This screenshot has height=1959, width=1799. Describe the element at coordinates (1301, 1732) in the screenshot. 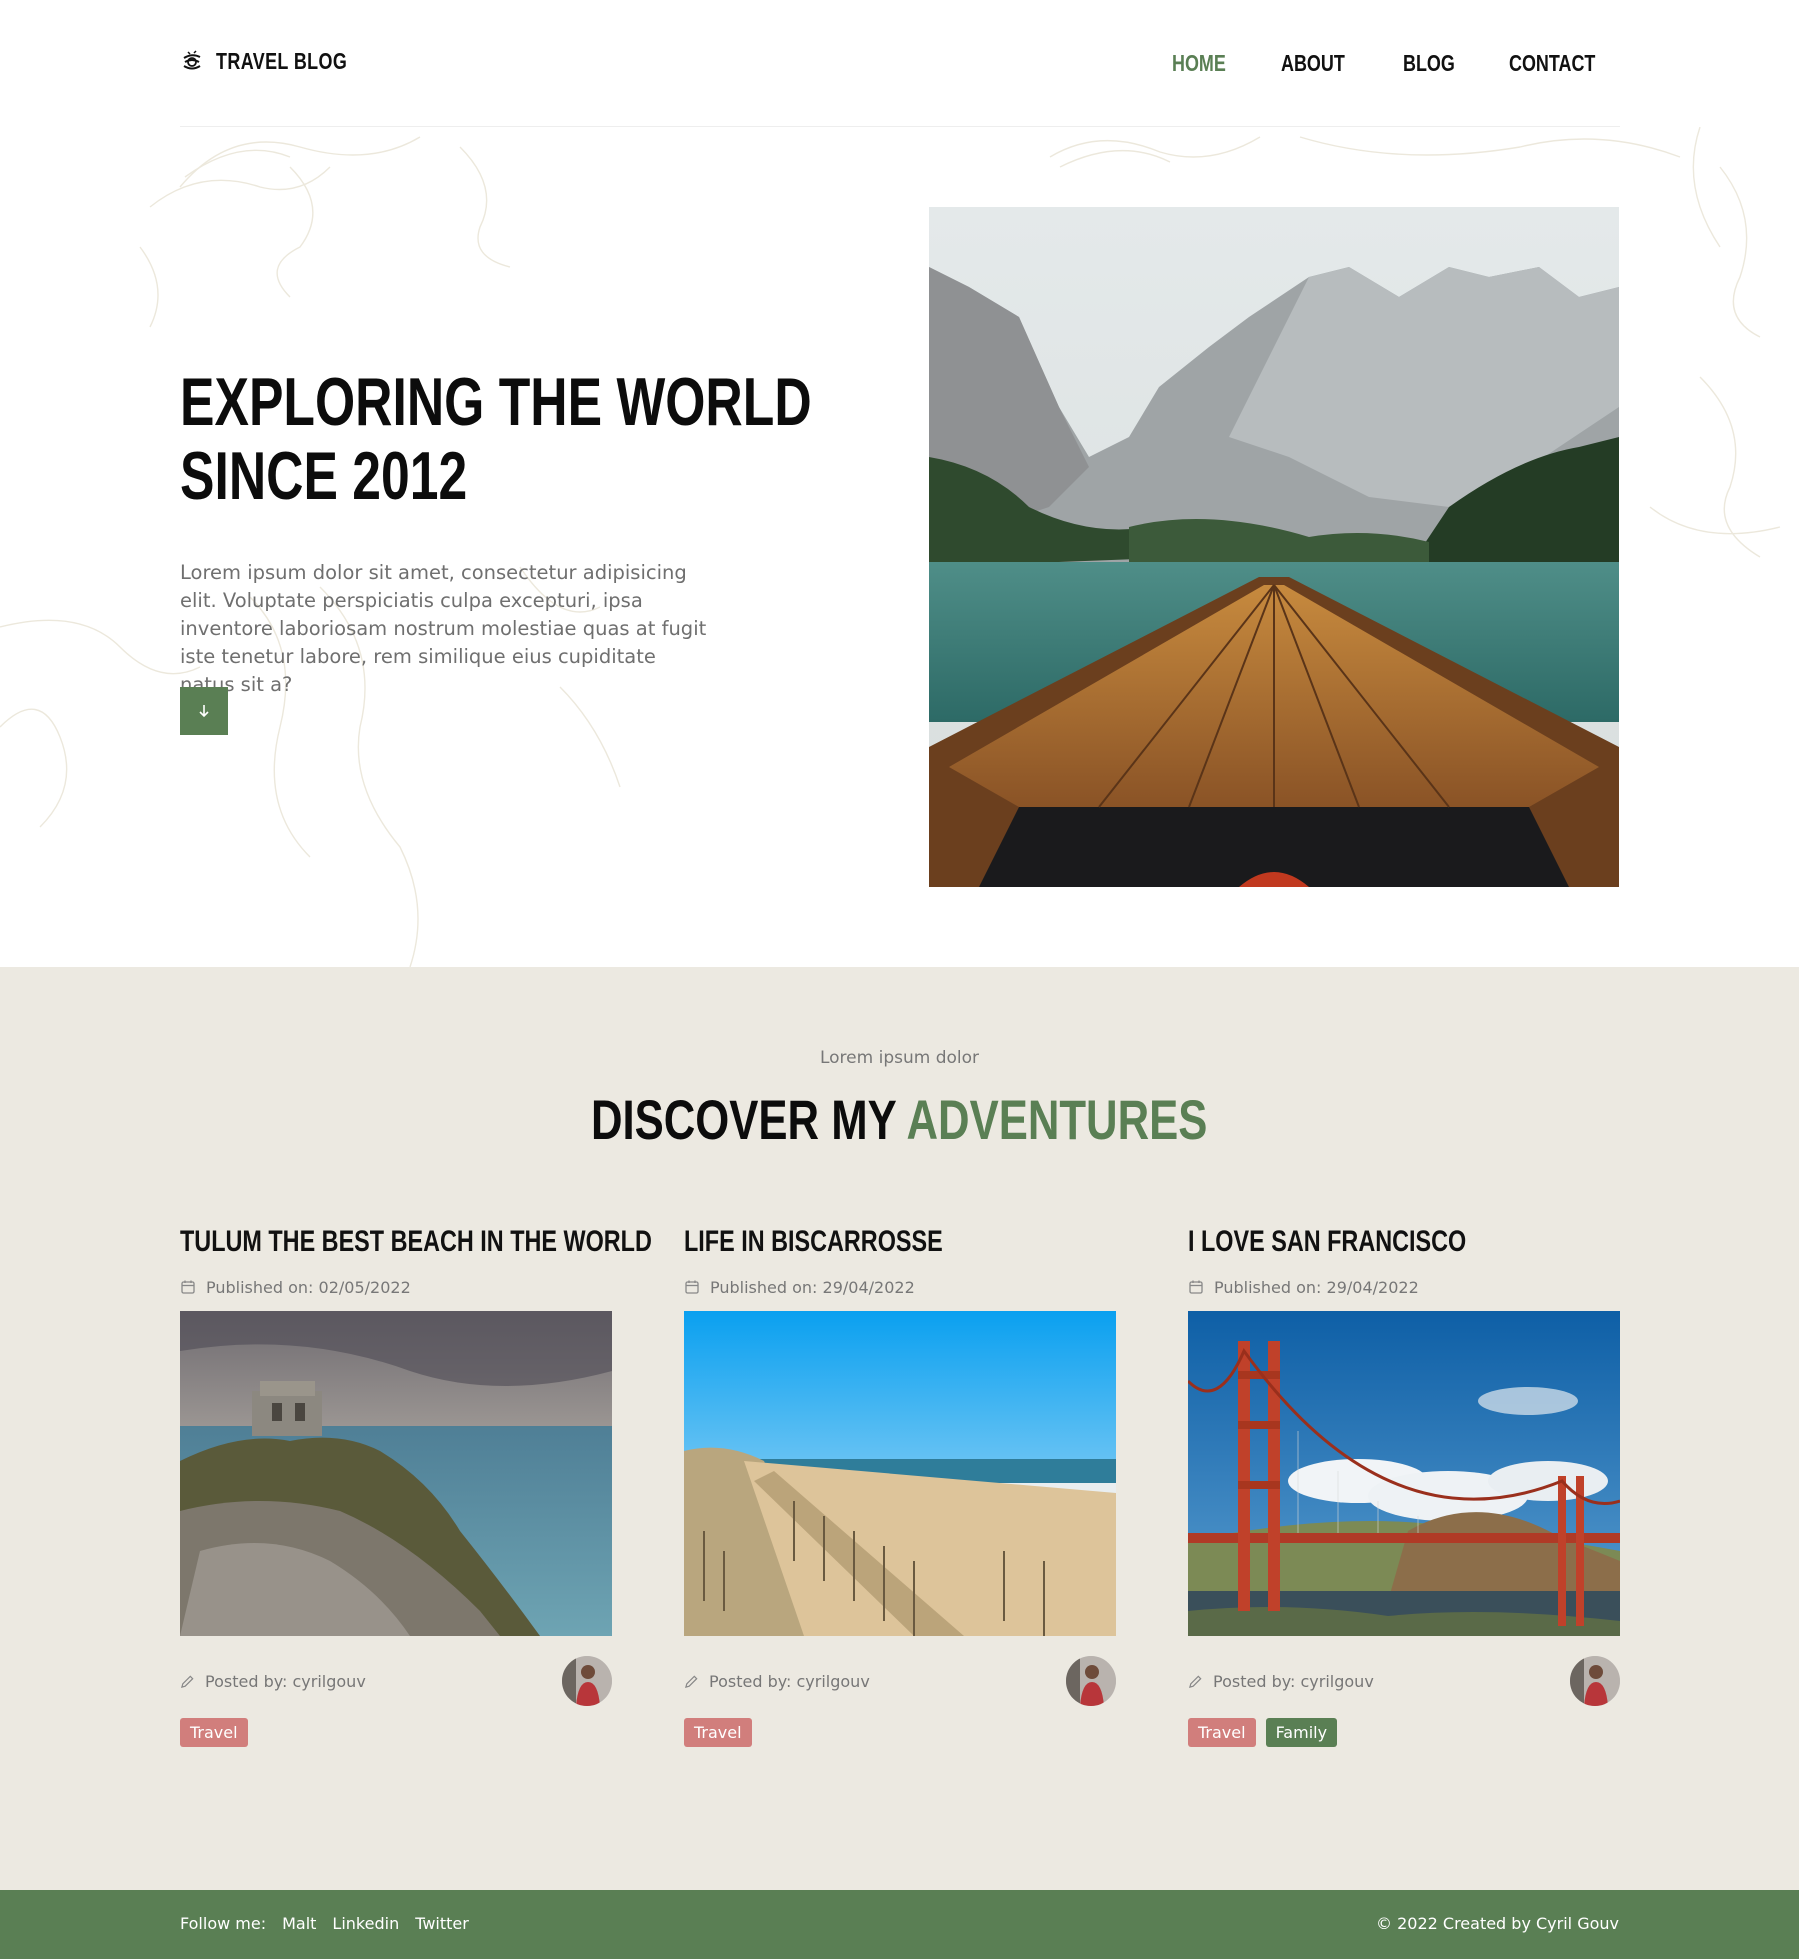

I see `tag-family: Family` at that location.